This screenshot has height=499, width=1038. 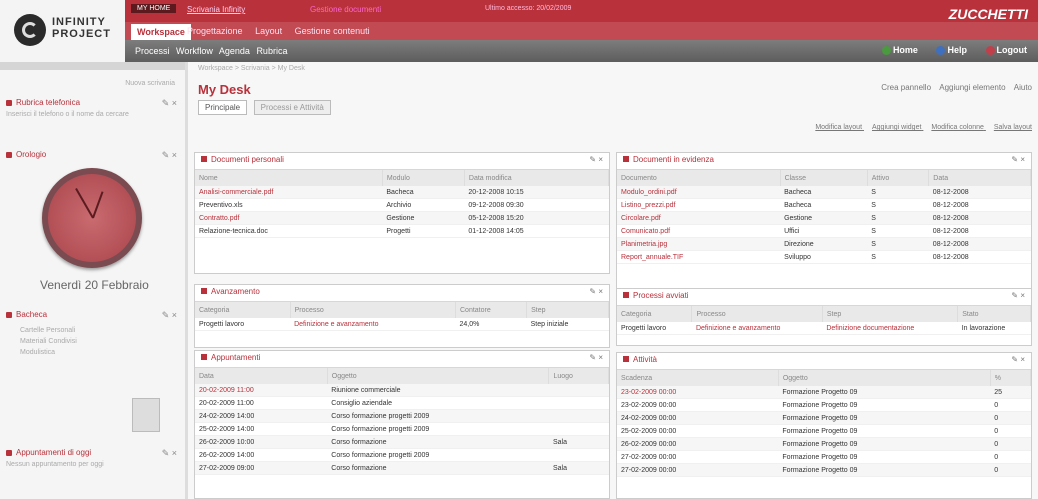 I want to click on table-row: 26-02-2009 10:00 Corso formazione Sala, so click(x=402, y=442).